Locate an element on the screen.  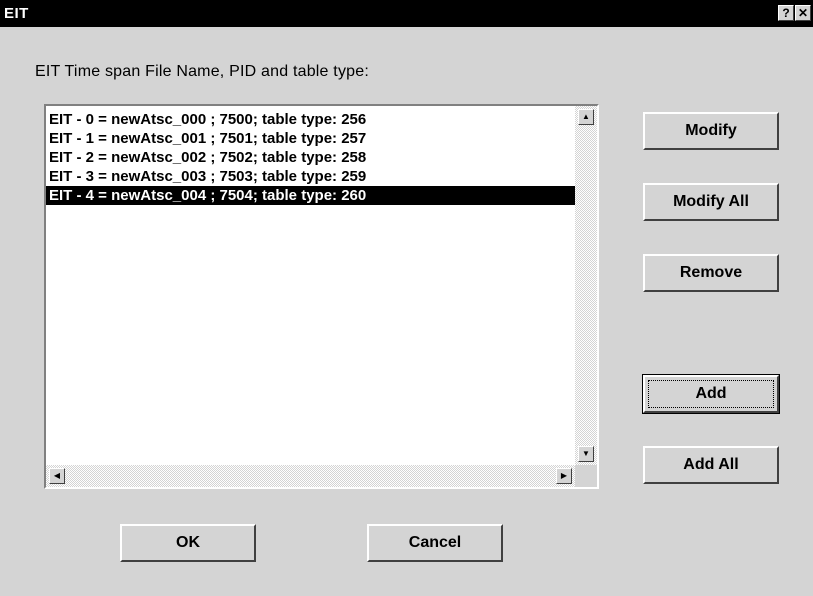
help-icon: ? is located at coordinates (786, 13).